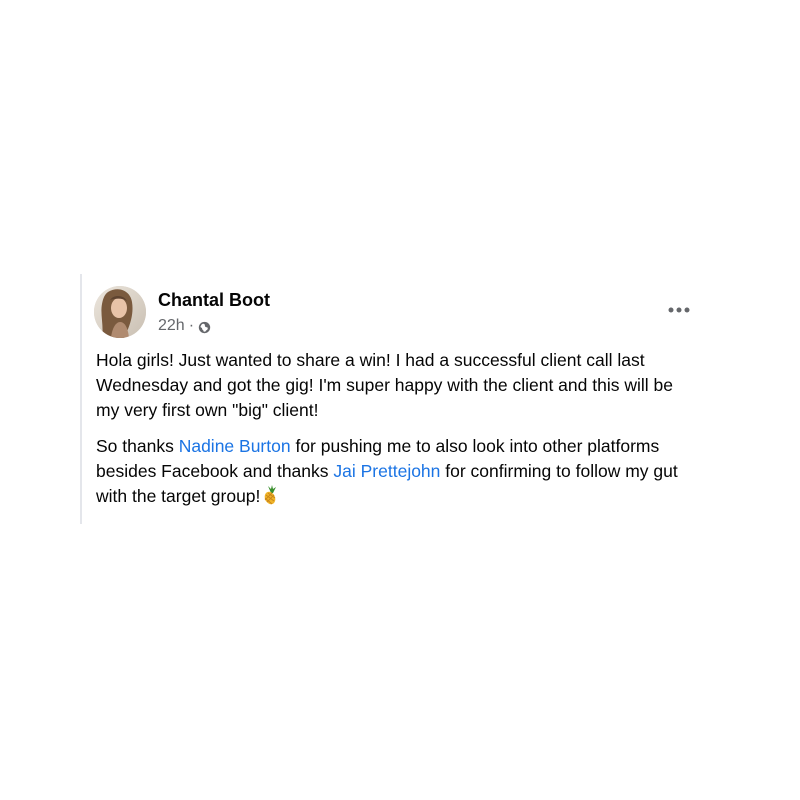 The width and height of the screenshot is (800, 800). What do you see at coordinates (204, 326) in the screenshot?
I see `globe-icon` at bounding box center [204, 326].